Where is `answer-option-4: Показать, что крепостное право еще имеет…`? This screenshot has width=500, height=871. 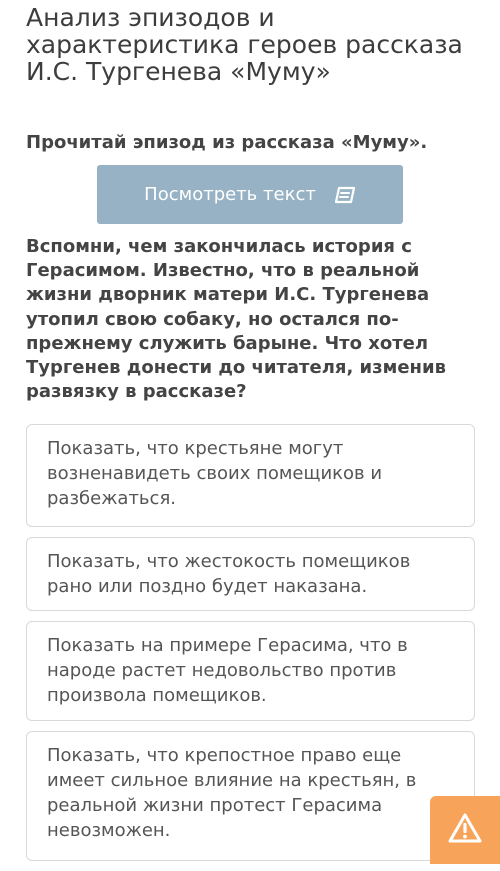
answer-option-4: Показать, что крепостное право еще имеет… is located at coordinates (250, 796).